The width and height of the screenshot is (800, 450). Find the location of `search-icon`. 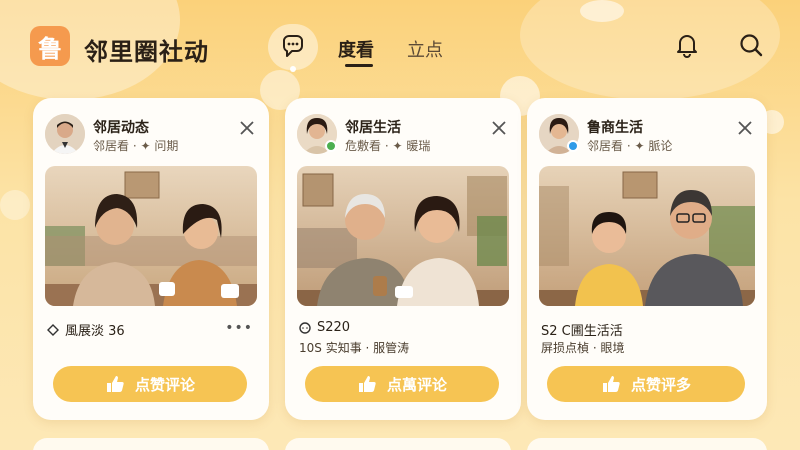

search-icon is located at coordinates (751, 45).